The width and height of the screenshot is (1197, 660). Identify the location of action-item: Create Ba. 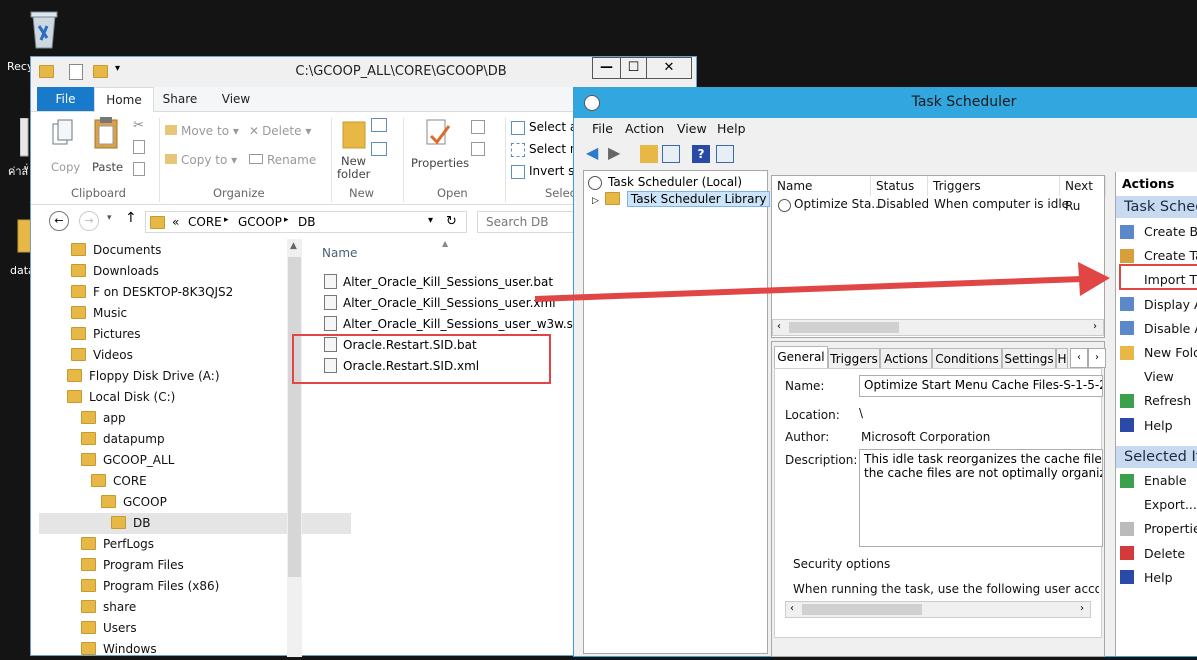
(1158, 232).